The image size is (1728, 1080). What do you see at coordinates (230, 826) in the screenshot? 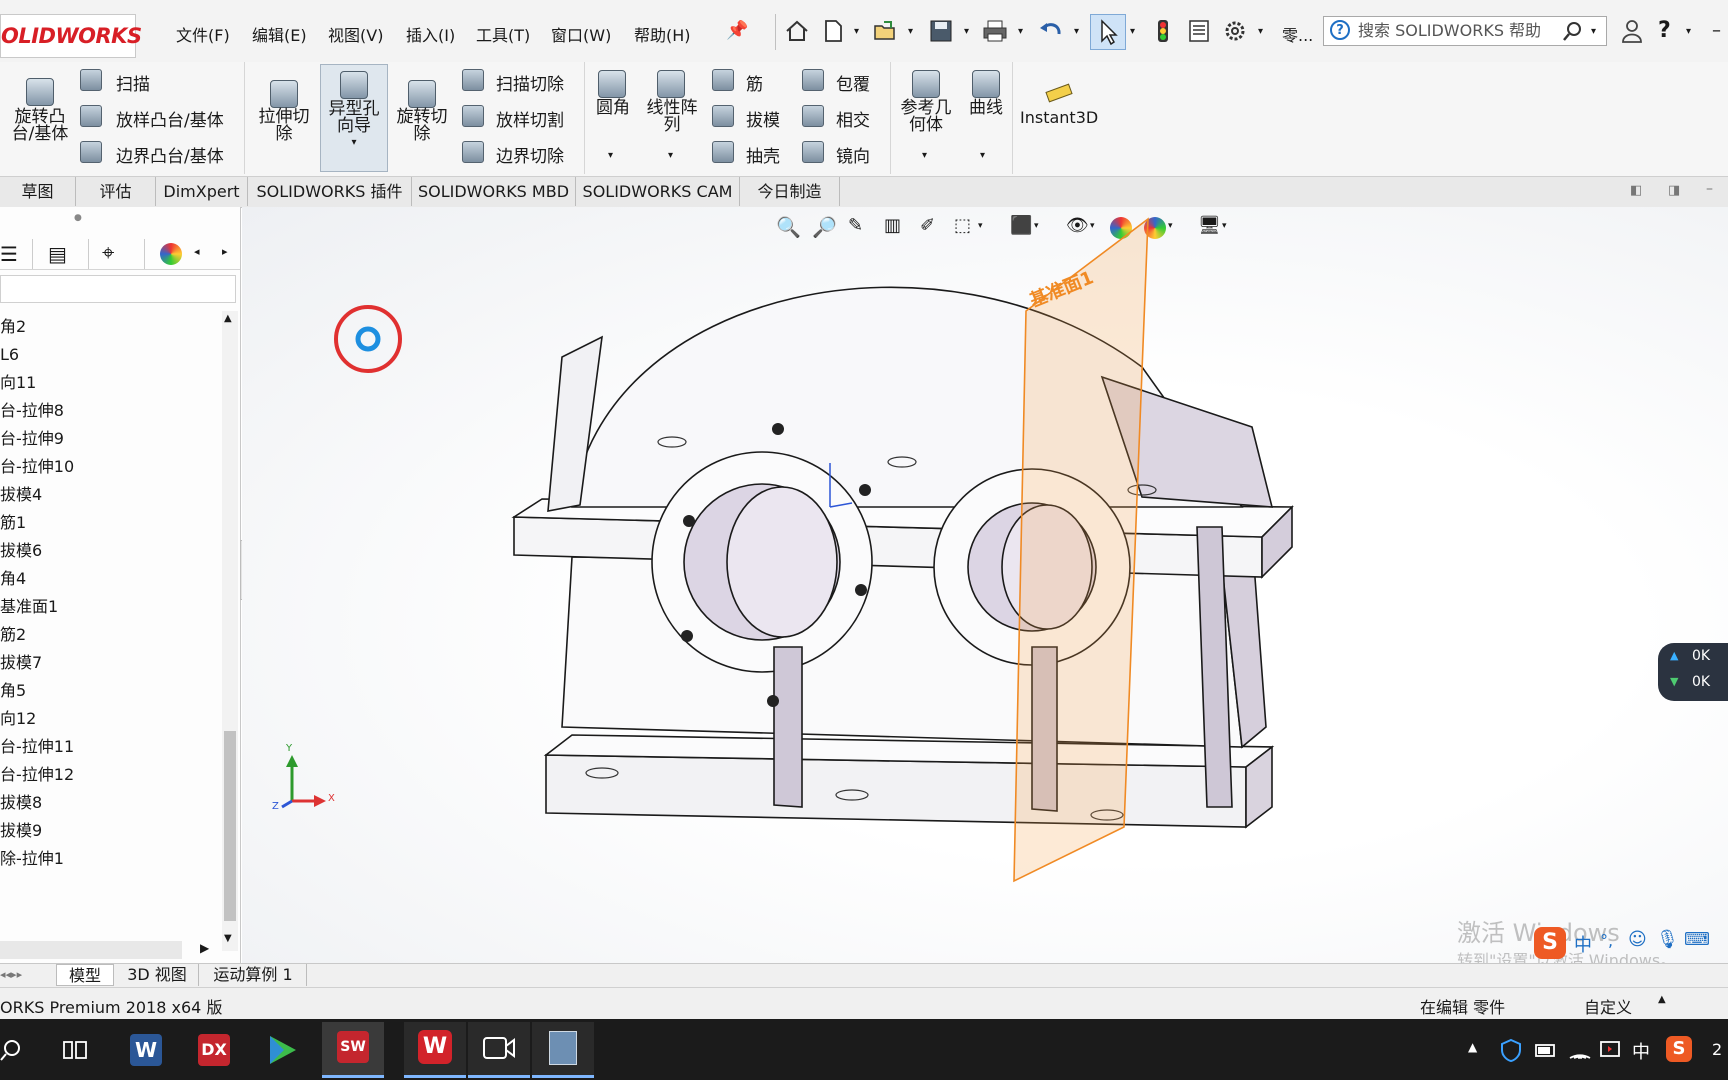
I see `scrollbar-thumb` at bounding box center [230, 826].